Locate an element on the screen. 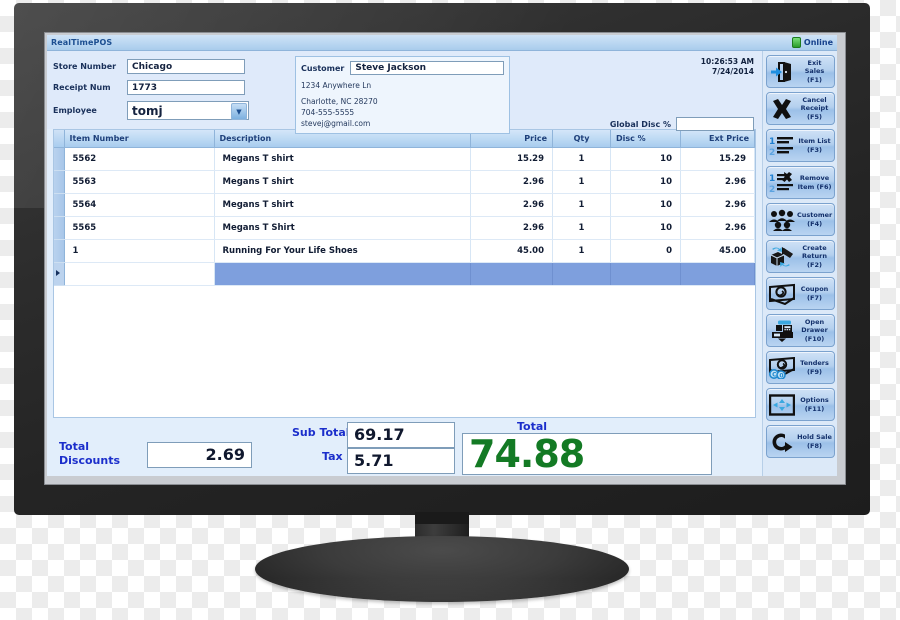 This screenshot has width=900, height=620. employee-row: Employee tomj ▼ is located at coordinates (170, 110).